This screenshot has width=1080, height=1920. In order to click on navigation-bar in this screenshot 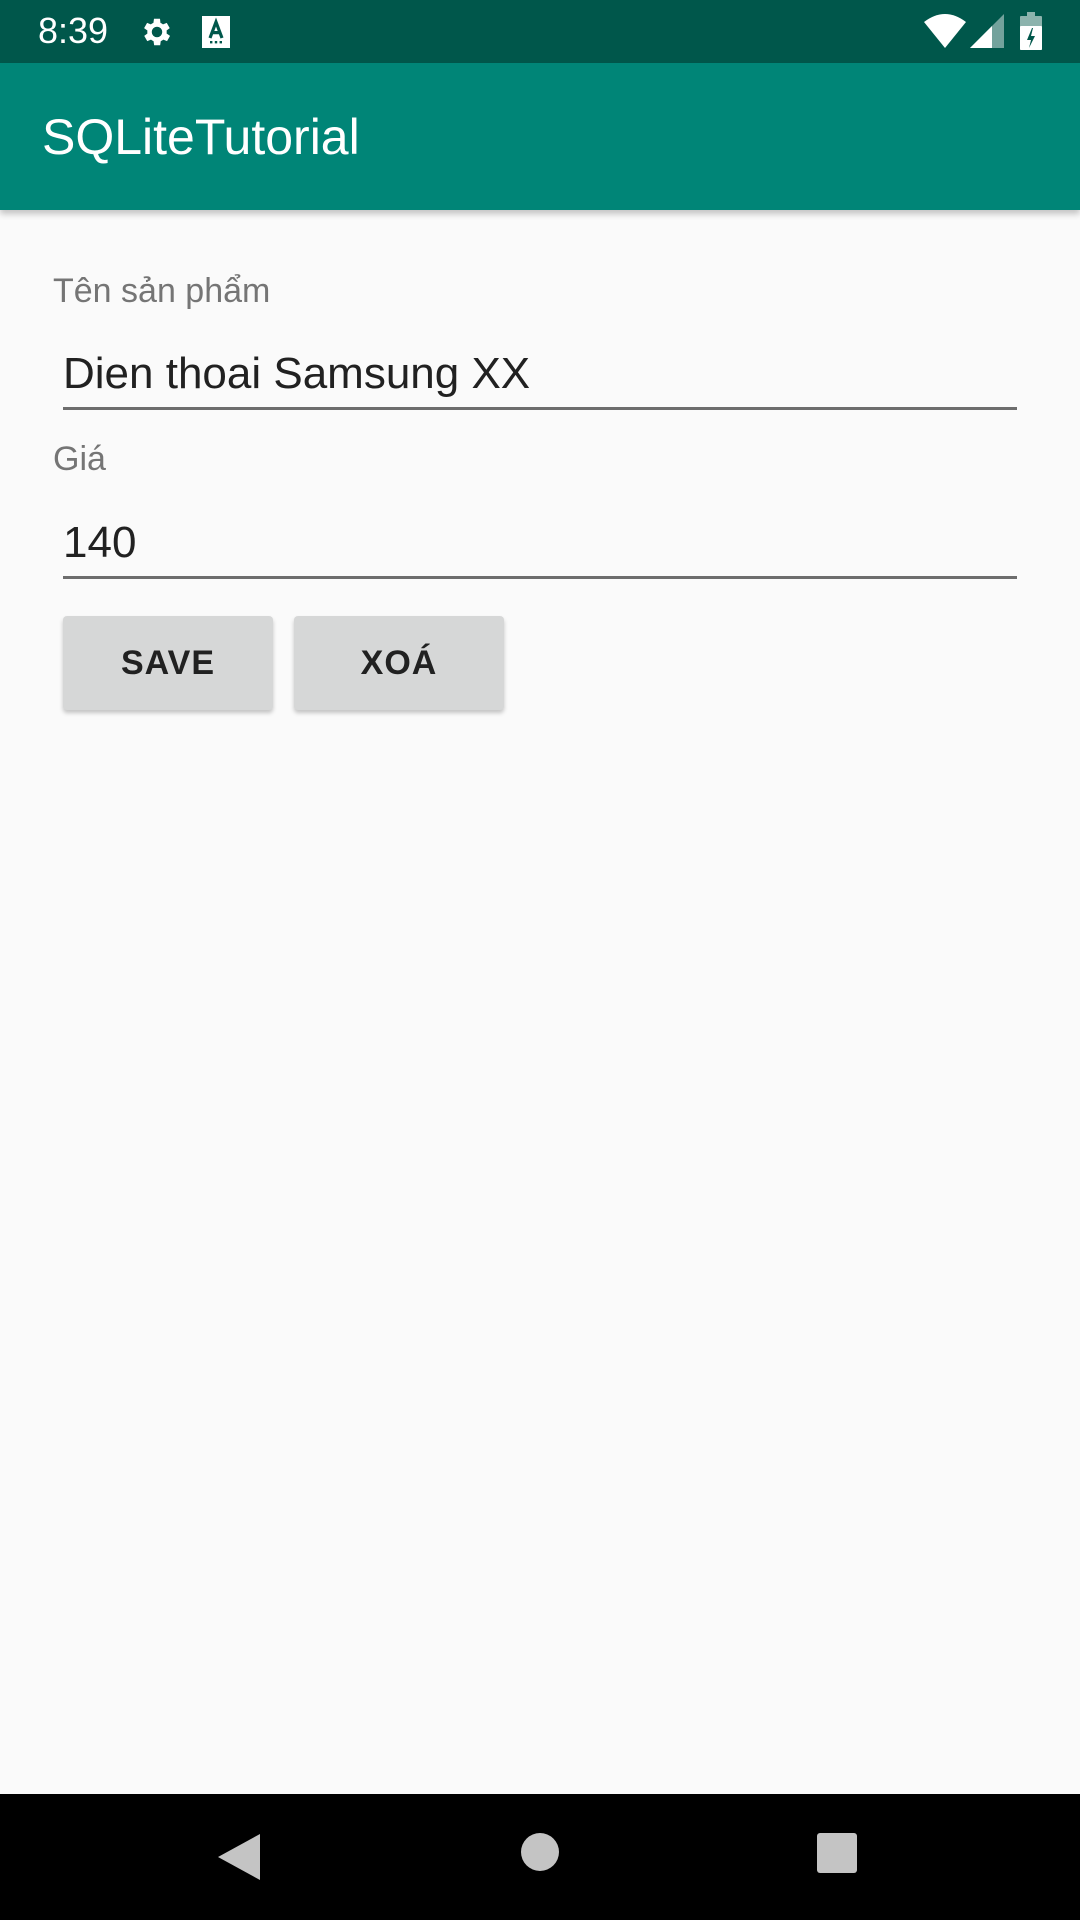, I will do `click(540, 1857)`.